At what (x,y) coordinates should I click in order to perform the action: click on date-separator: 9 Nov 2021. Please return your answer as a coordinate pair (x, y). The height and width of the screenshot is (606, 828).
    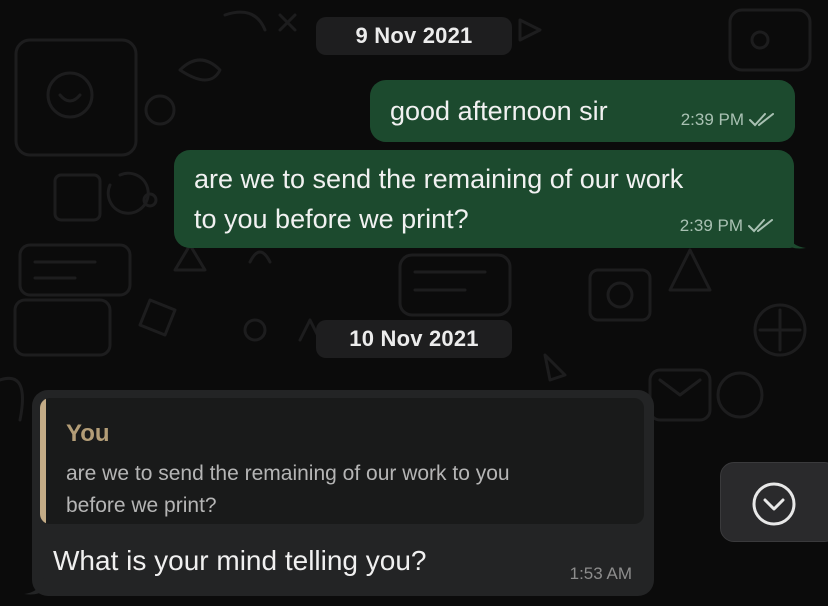
    Looking at the image, I should click on (414, 36).